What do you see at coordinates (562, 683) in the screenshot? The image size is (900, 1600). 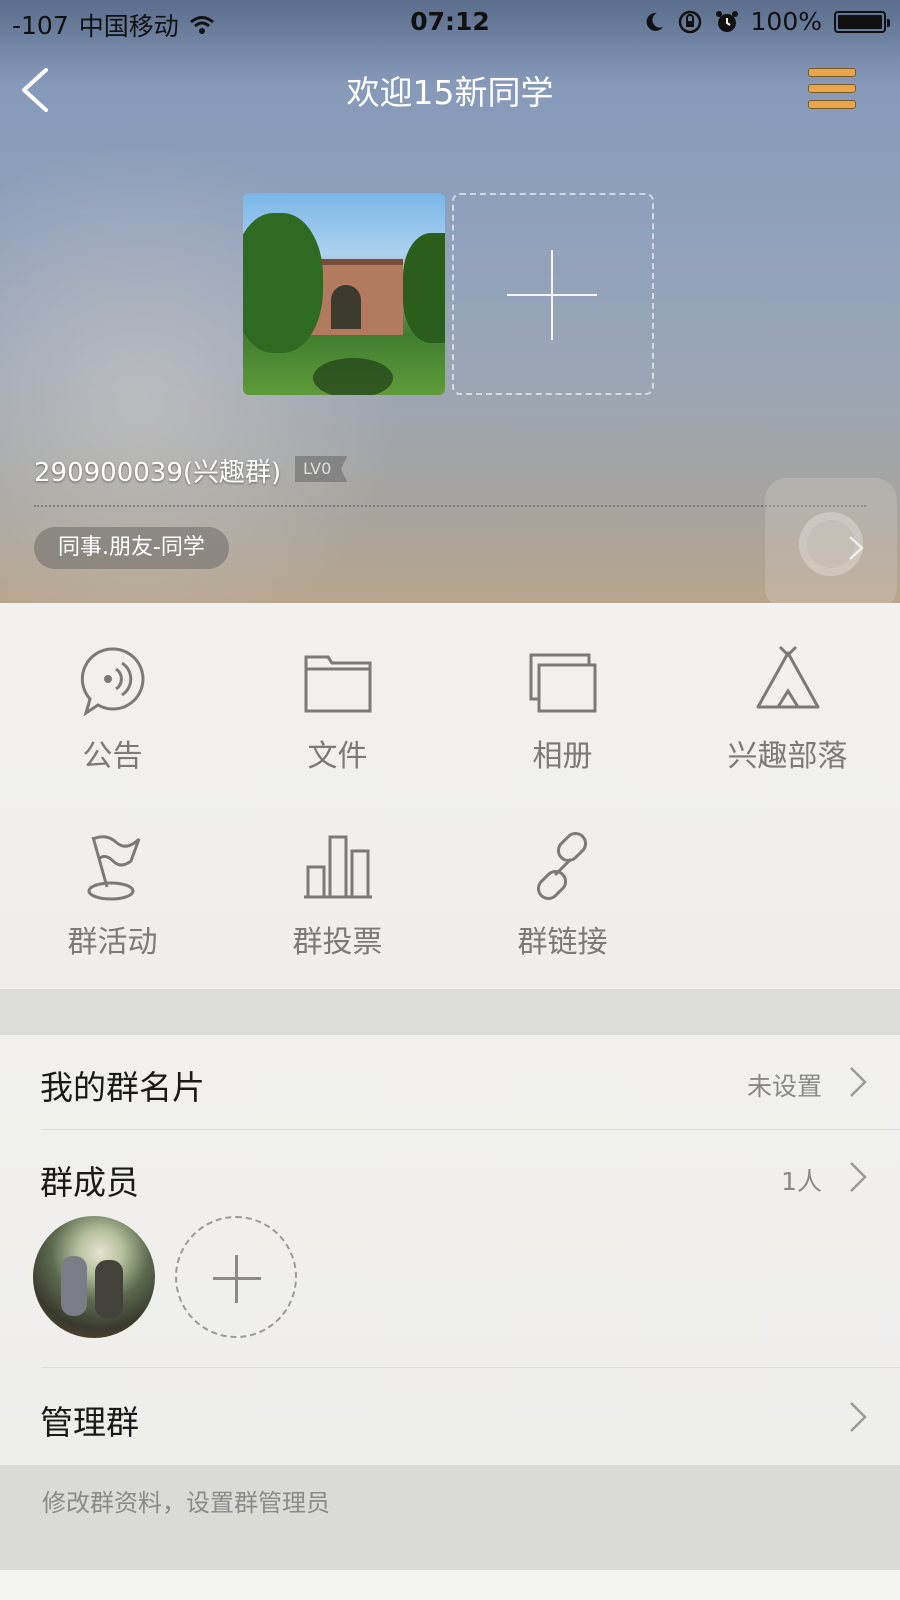 I see `album-icon` at bounding box center [562, 683].